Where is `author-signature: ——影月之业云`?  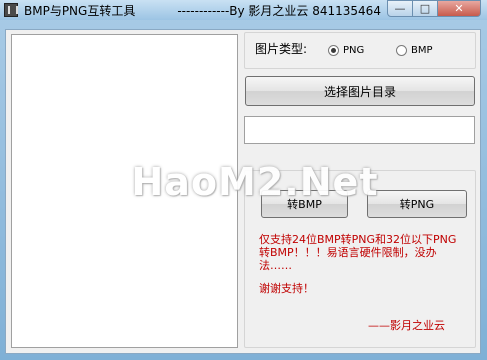 author-signature: ——影月之业云 is located at coordinates (406, 325).